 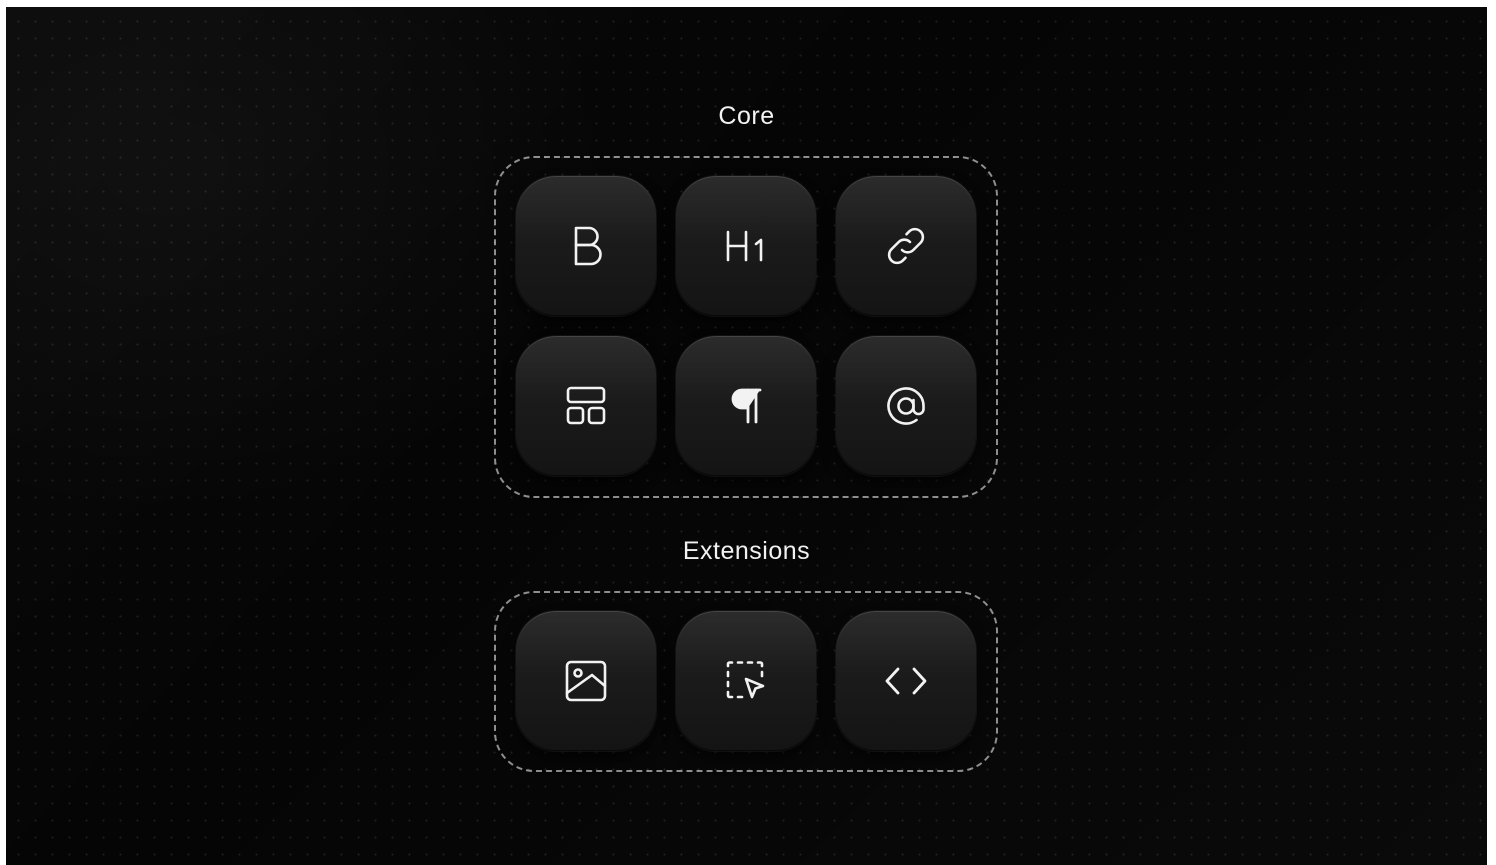 I want to click on link-button, so click(x=906, y=246).